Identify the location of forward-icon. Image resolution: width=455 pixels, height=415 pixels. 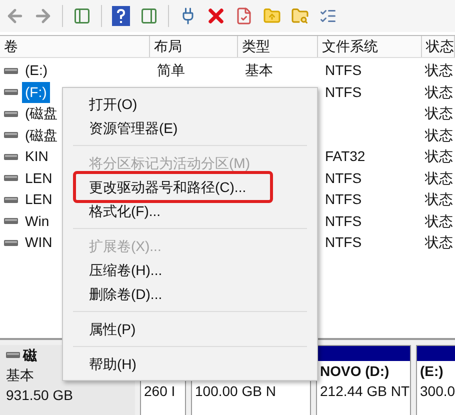
(43, 16).